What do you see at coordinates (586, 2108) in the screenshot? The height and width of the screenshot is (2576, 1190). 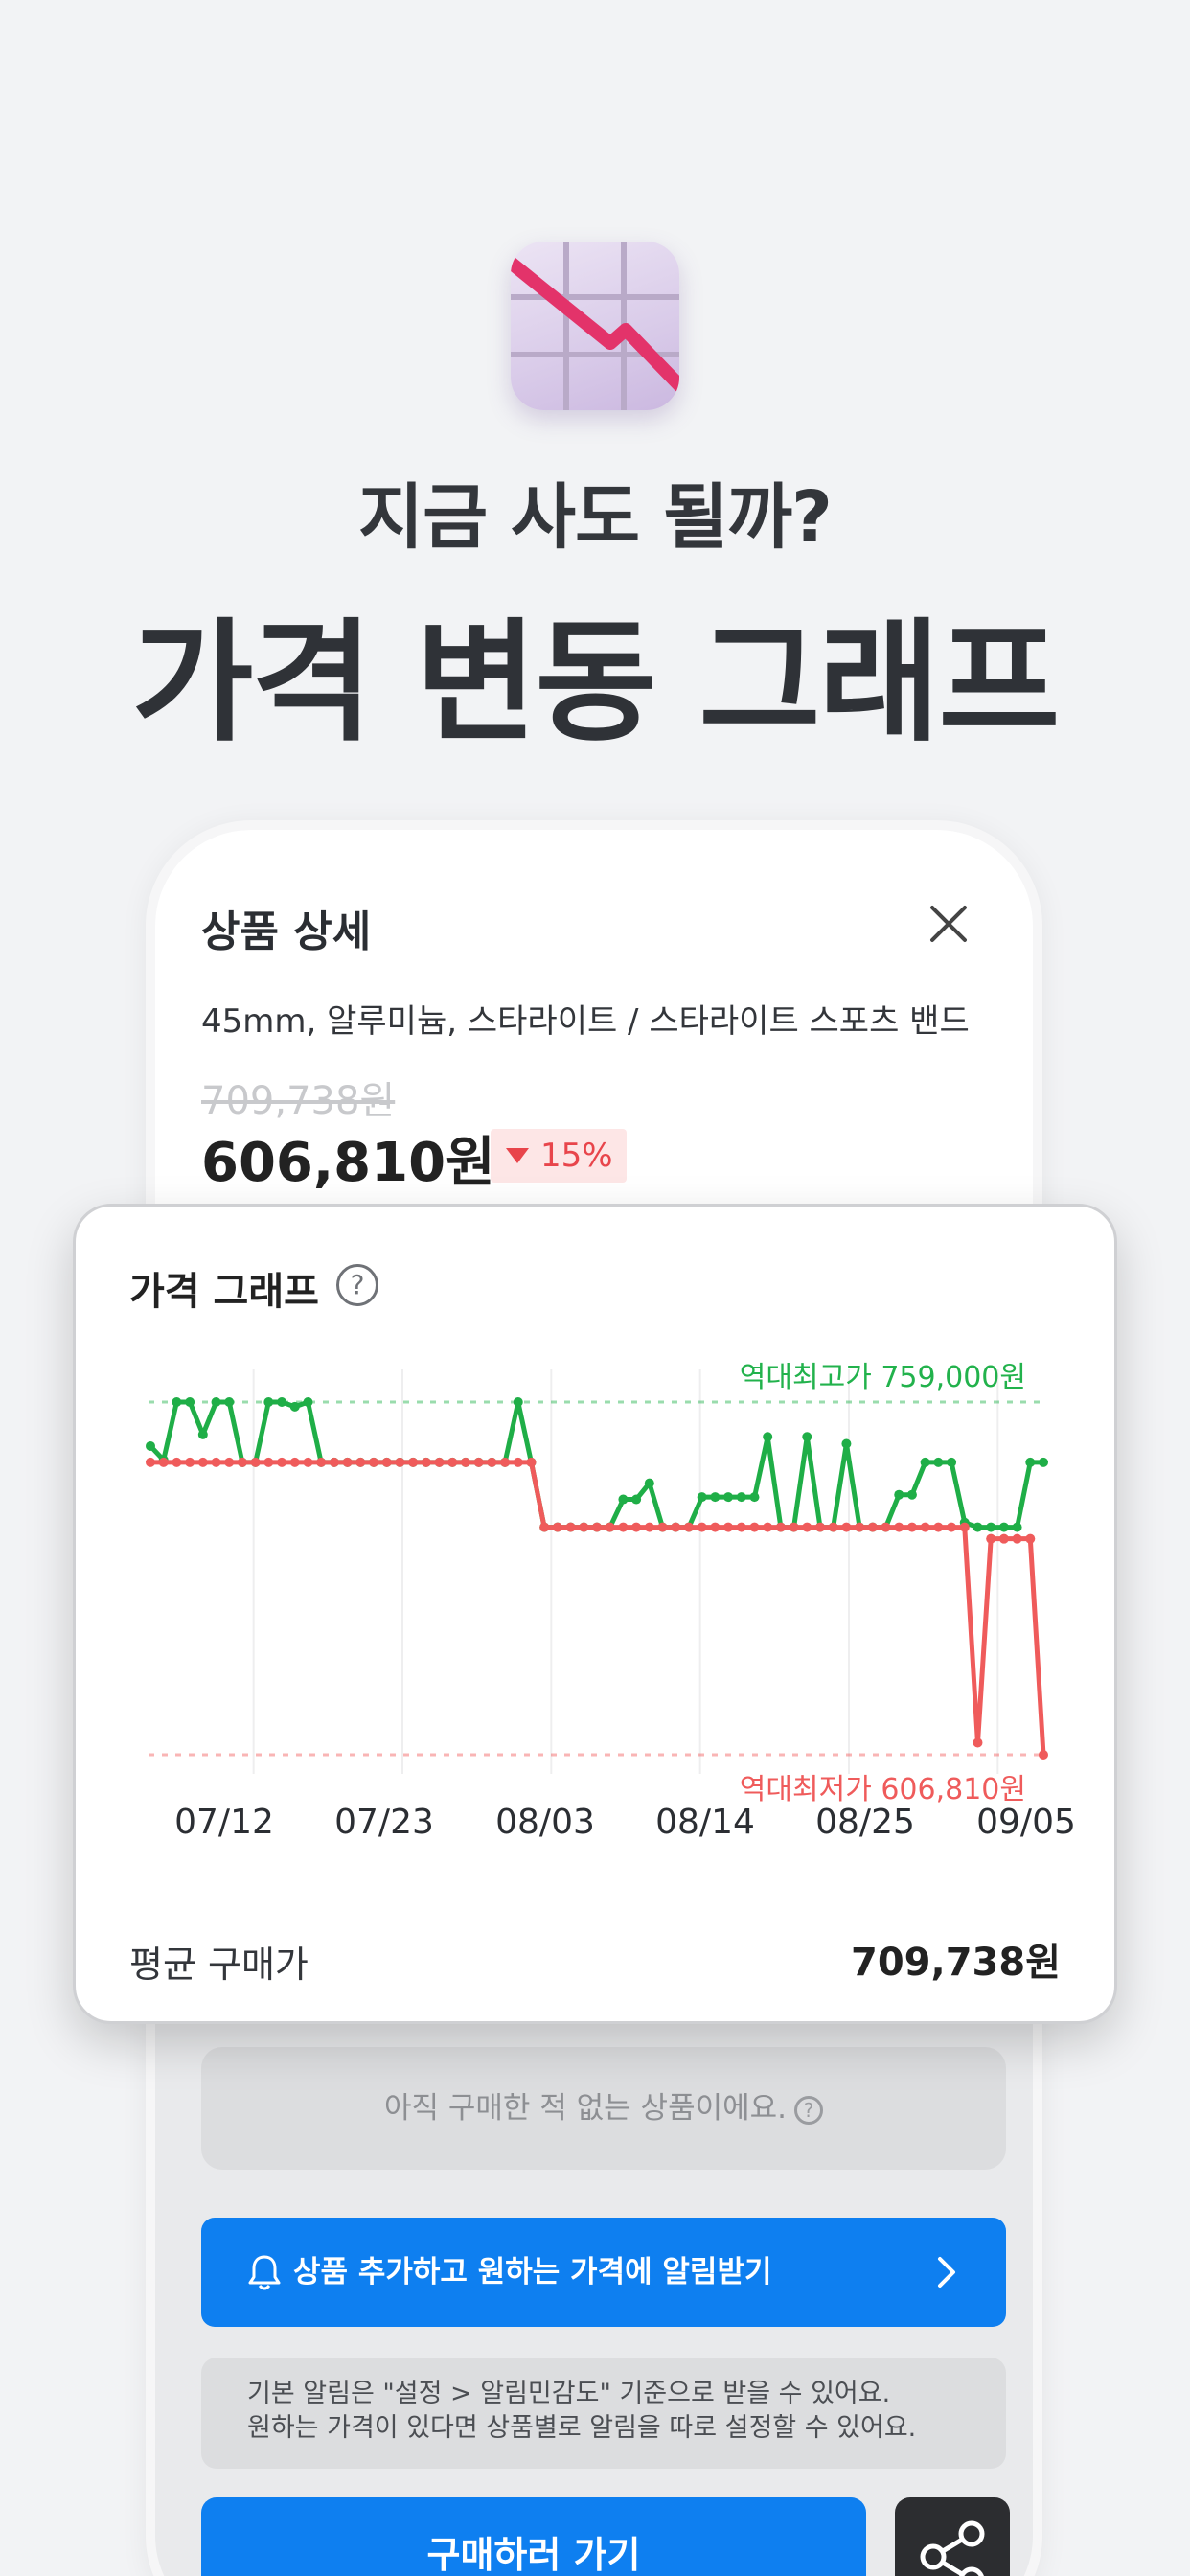 I see `notice-text: 아직 구매한 적 없는 상품이에요.` at bounding box center [586, 2108].